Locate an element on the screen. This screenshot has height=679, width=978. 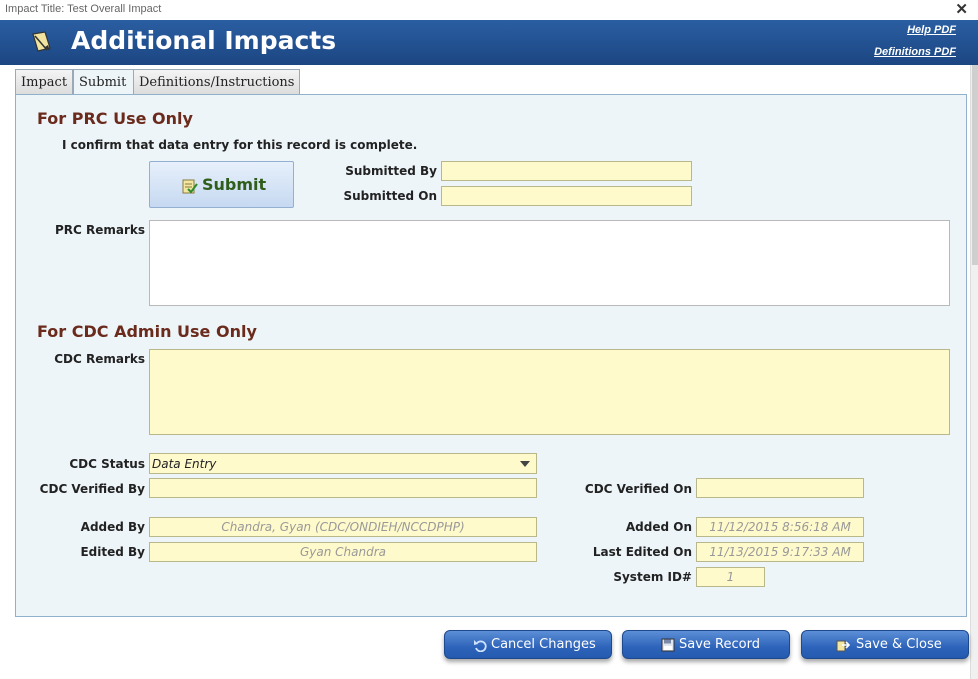
submit-button: Submit is located at coordinates (221, 184).